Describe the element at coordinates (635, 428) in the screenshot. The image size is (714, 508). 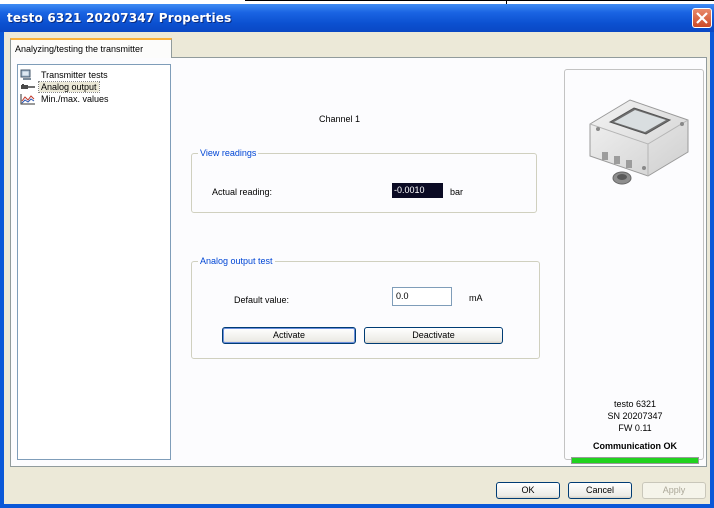
I see `device-firmware: FW 0.11` at that location.